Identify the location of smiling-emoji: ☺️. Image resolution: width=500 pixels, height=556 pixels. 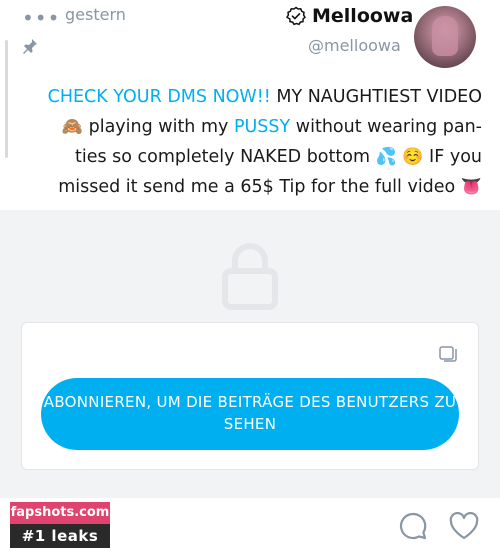
(413, 157).